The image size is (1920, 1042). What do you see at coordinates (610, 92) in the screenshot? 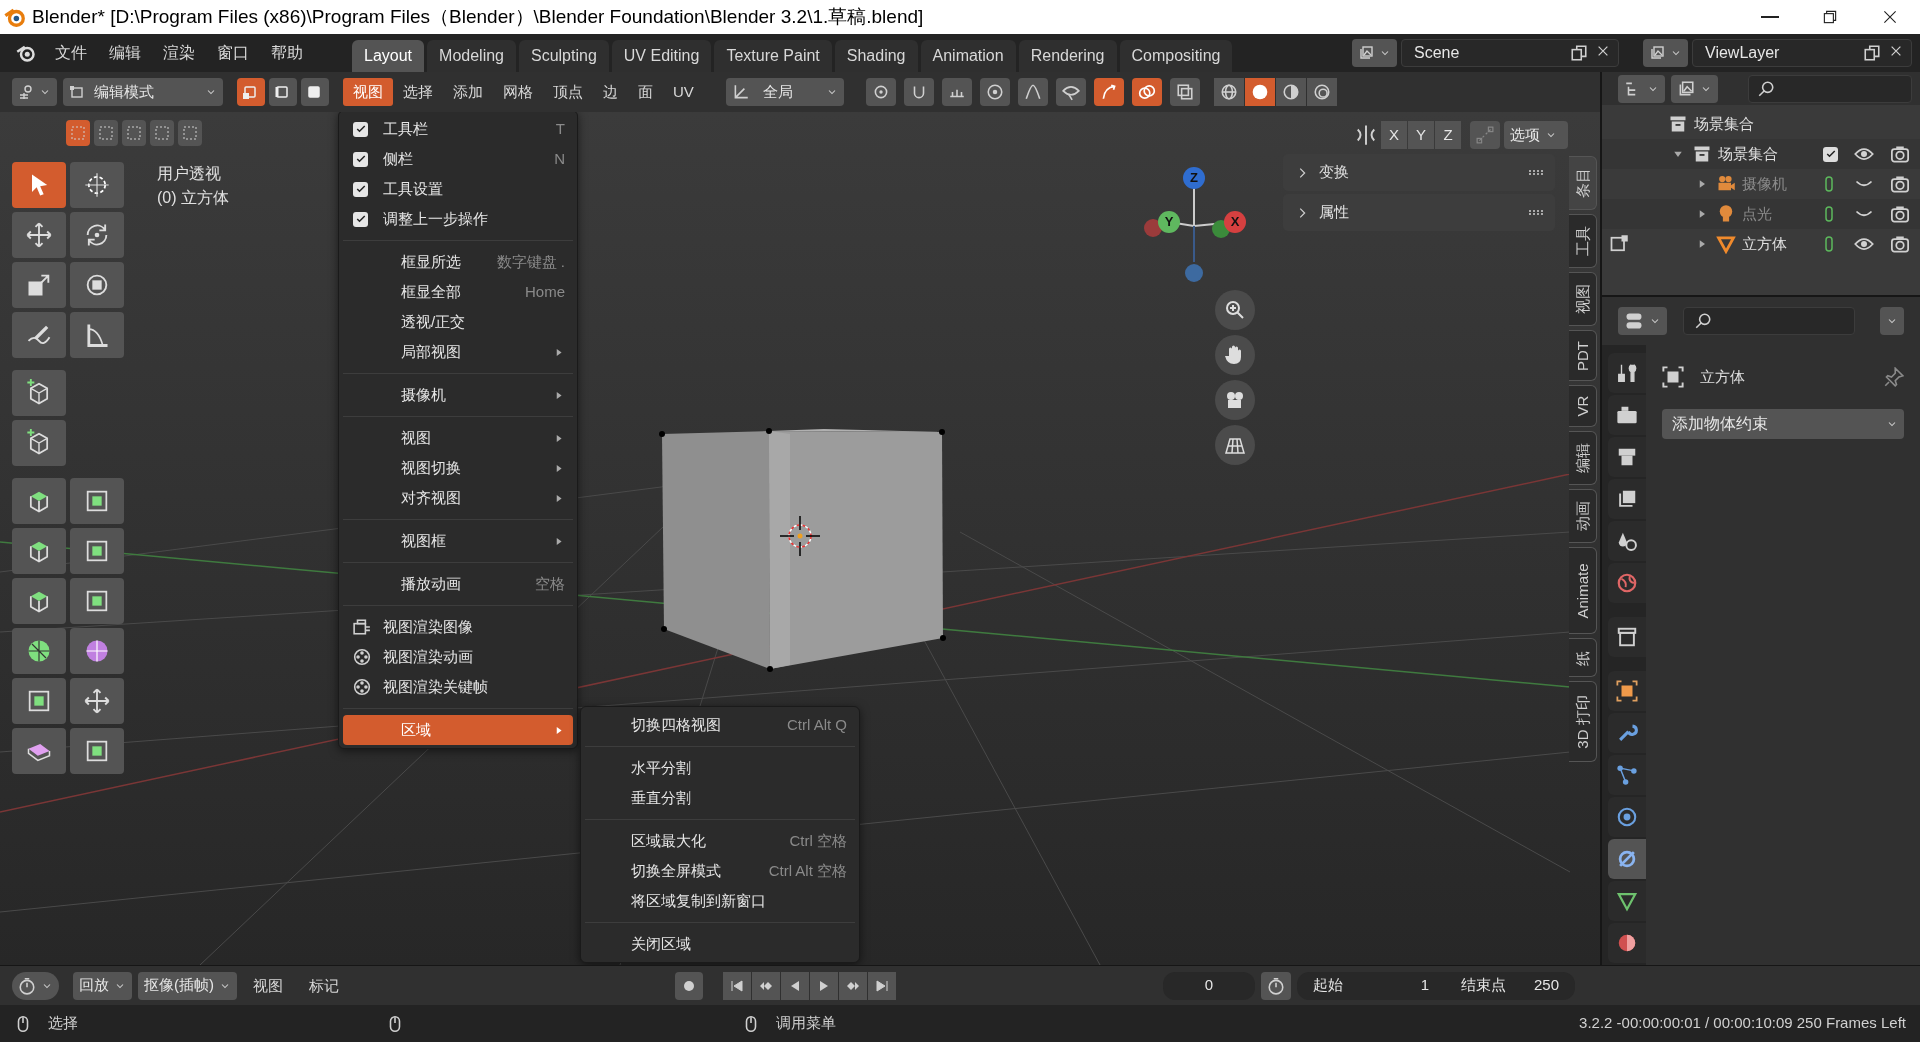
I see `menu-item: 边` at bounding box center [610, 92].